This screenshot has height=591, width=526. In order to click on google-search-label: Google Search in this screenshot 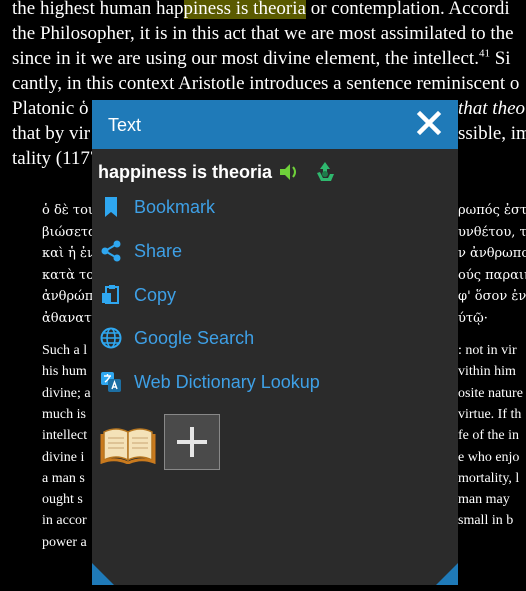, I will do `click(194, 337)`.